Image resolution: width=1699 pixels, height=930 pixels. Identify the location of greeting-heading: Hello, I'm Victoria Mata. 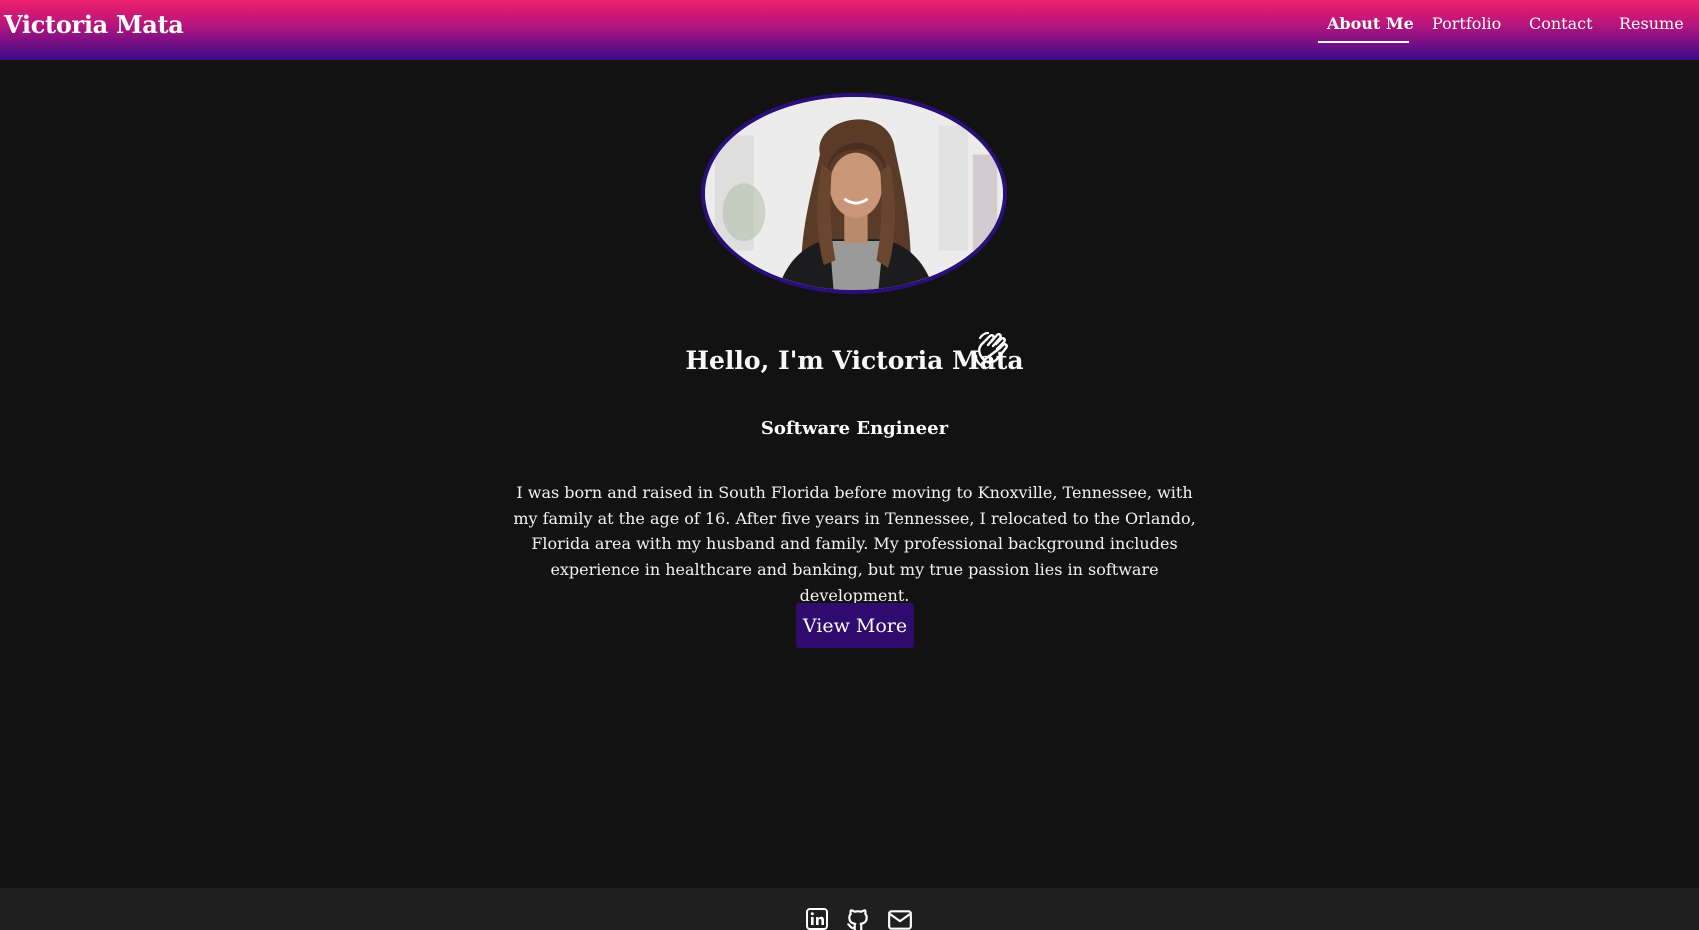
(854, 360).